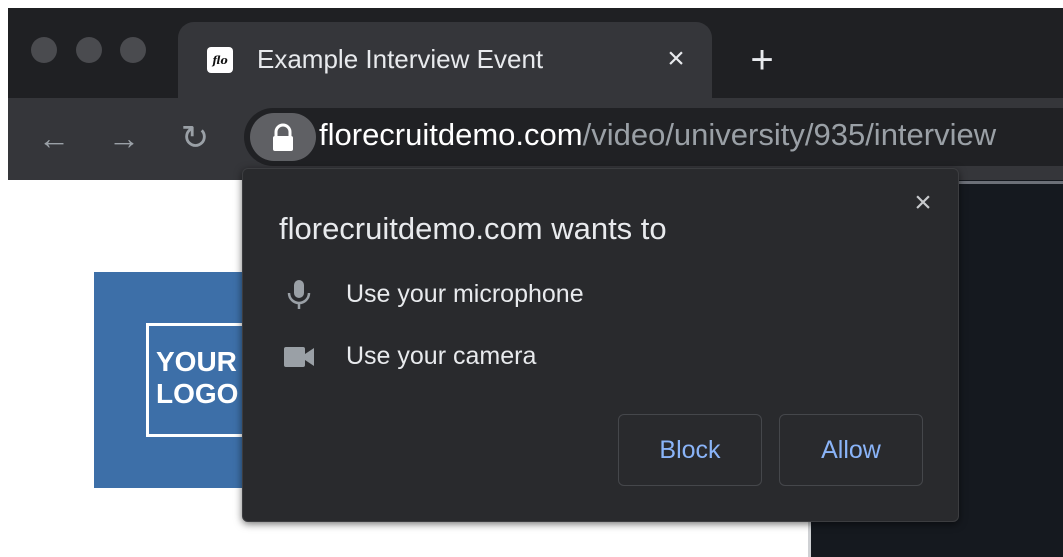 This screenshot has height=557, width=1063. Describe the element at coordinates (451, 134) in the screenshot. I see `url-domain: florecruitdemo.com` at that location.